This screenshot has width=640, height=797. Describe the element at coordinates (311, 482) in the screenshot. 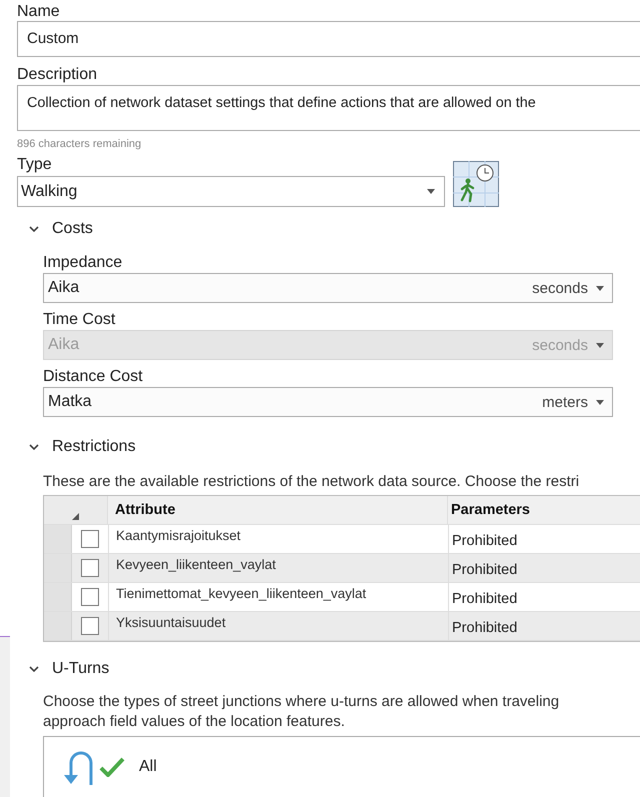

I see `section-description: These are the available restrictions of the network data source. Choose the restri` at that location.